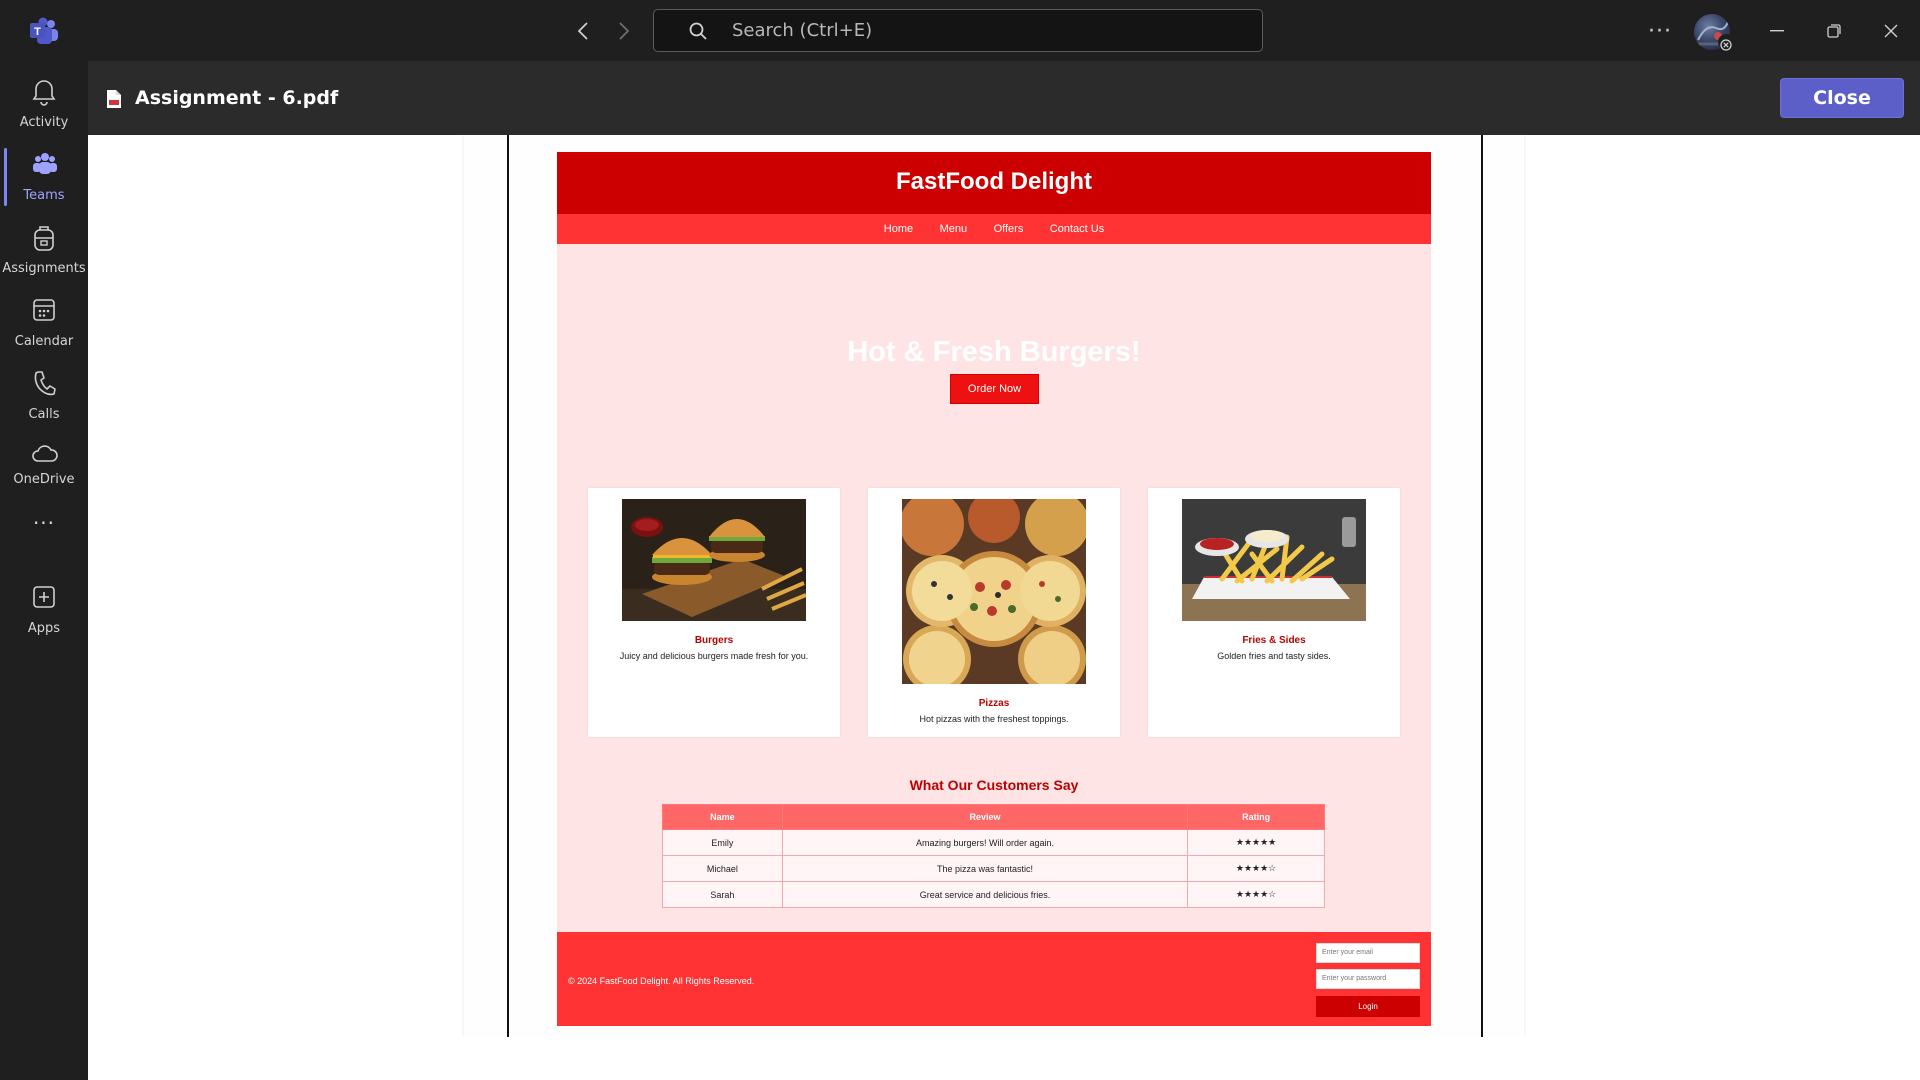  I want to click on rail-item-activity: Activity, so click(44, 103).